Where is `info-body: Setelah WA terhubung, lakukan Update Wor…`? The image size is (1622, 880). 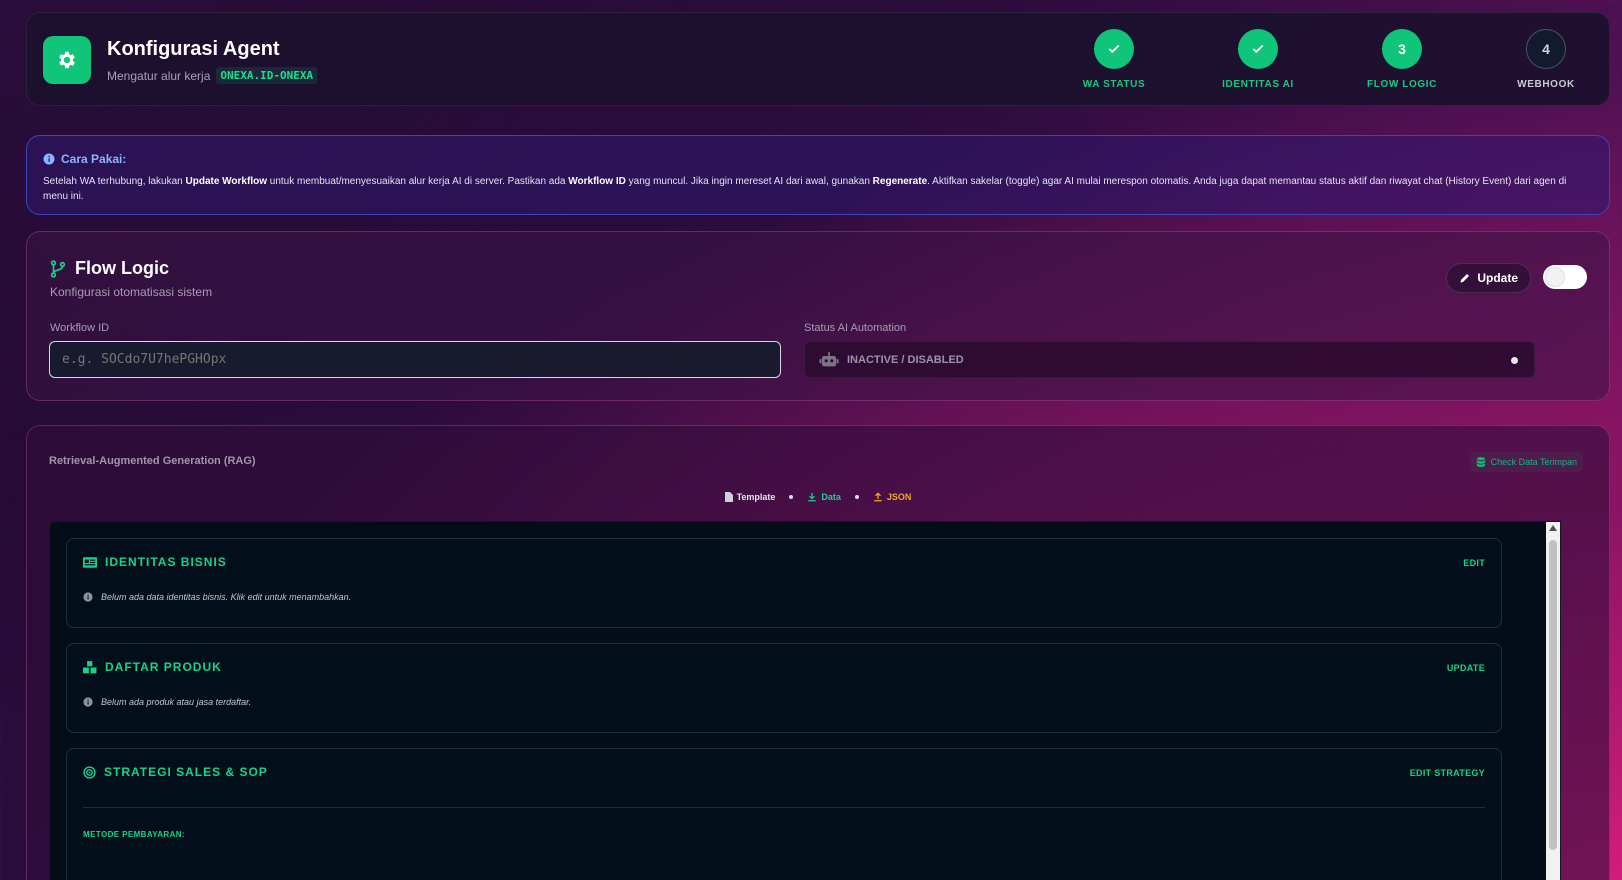 info-body: Setelah WA terhubung, lakukan Update Wor… is located at coordinates (818, 189).